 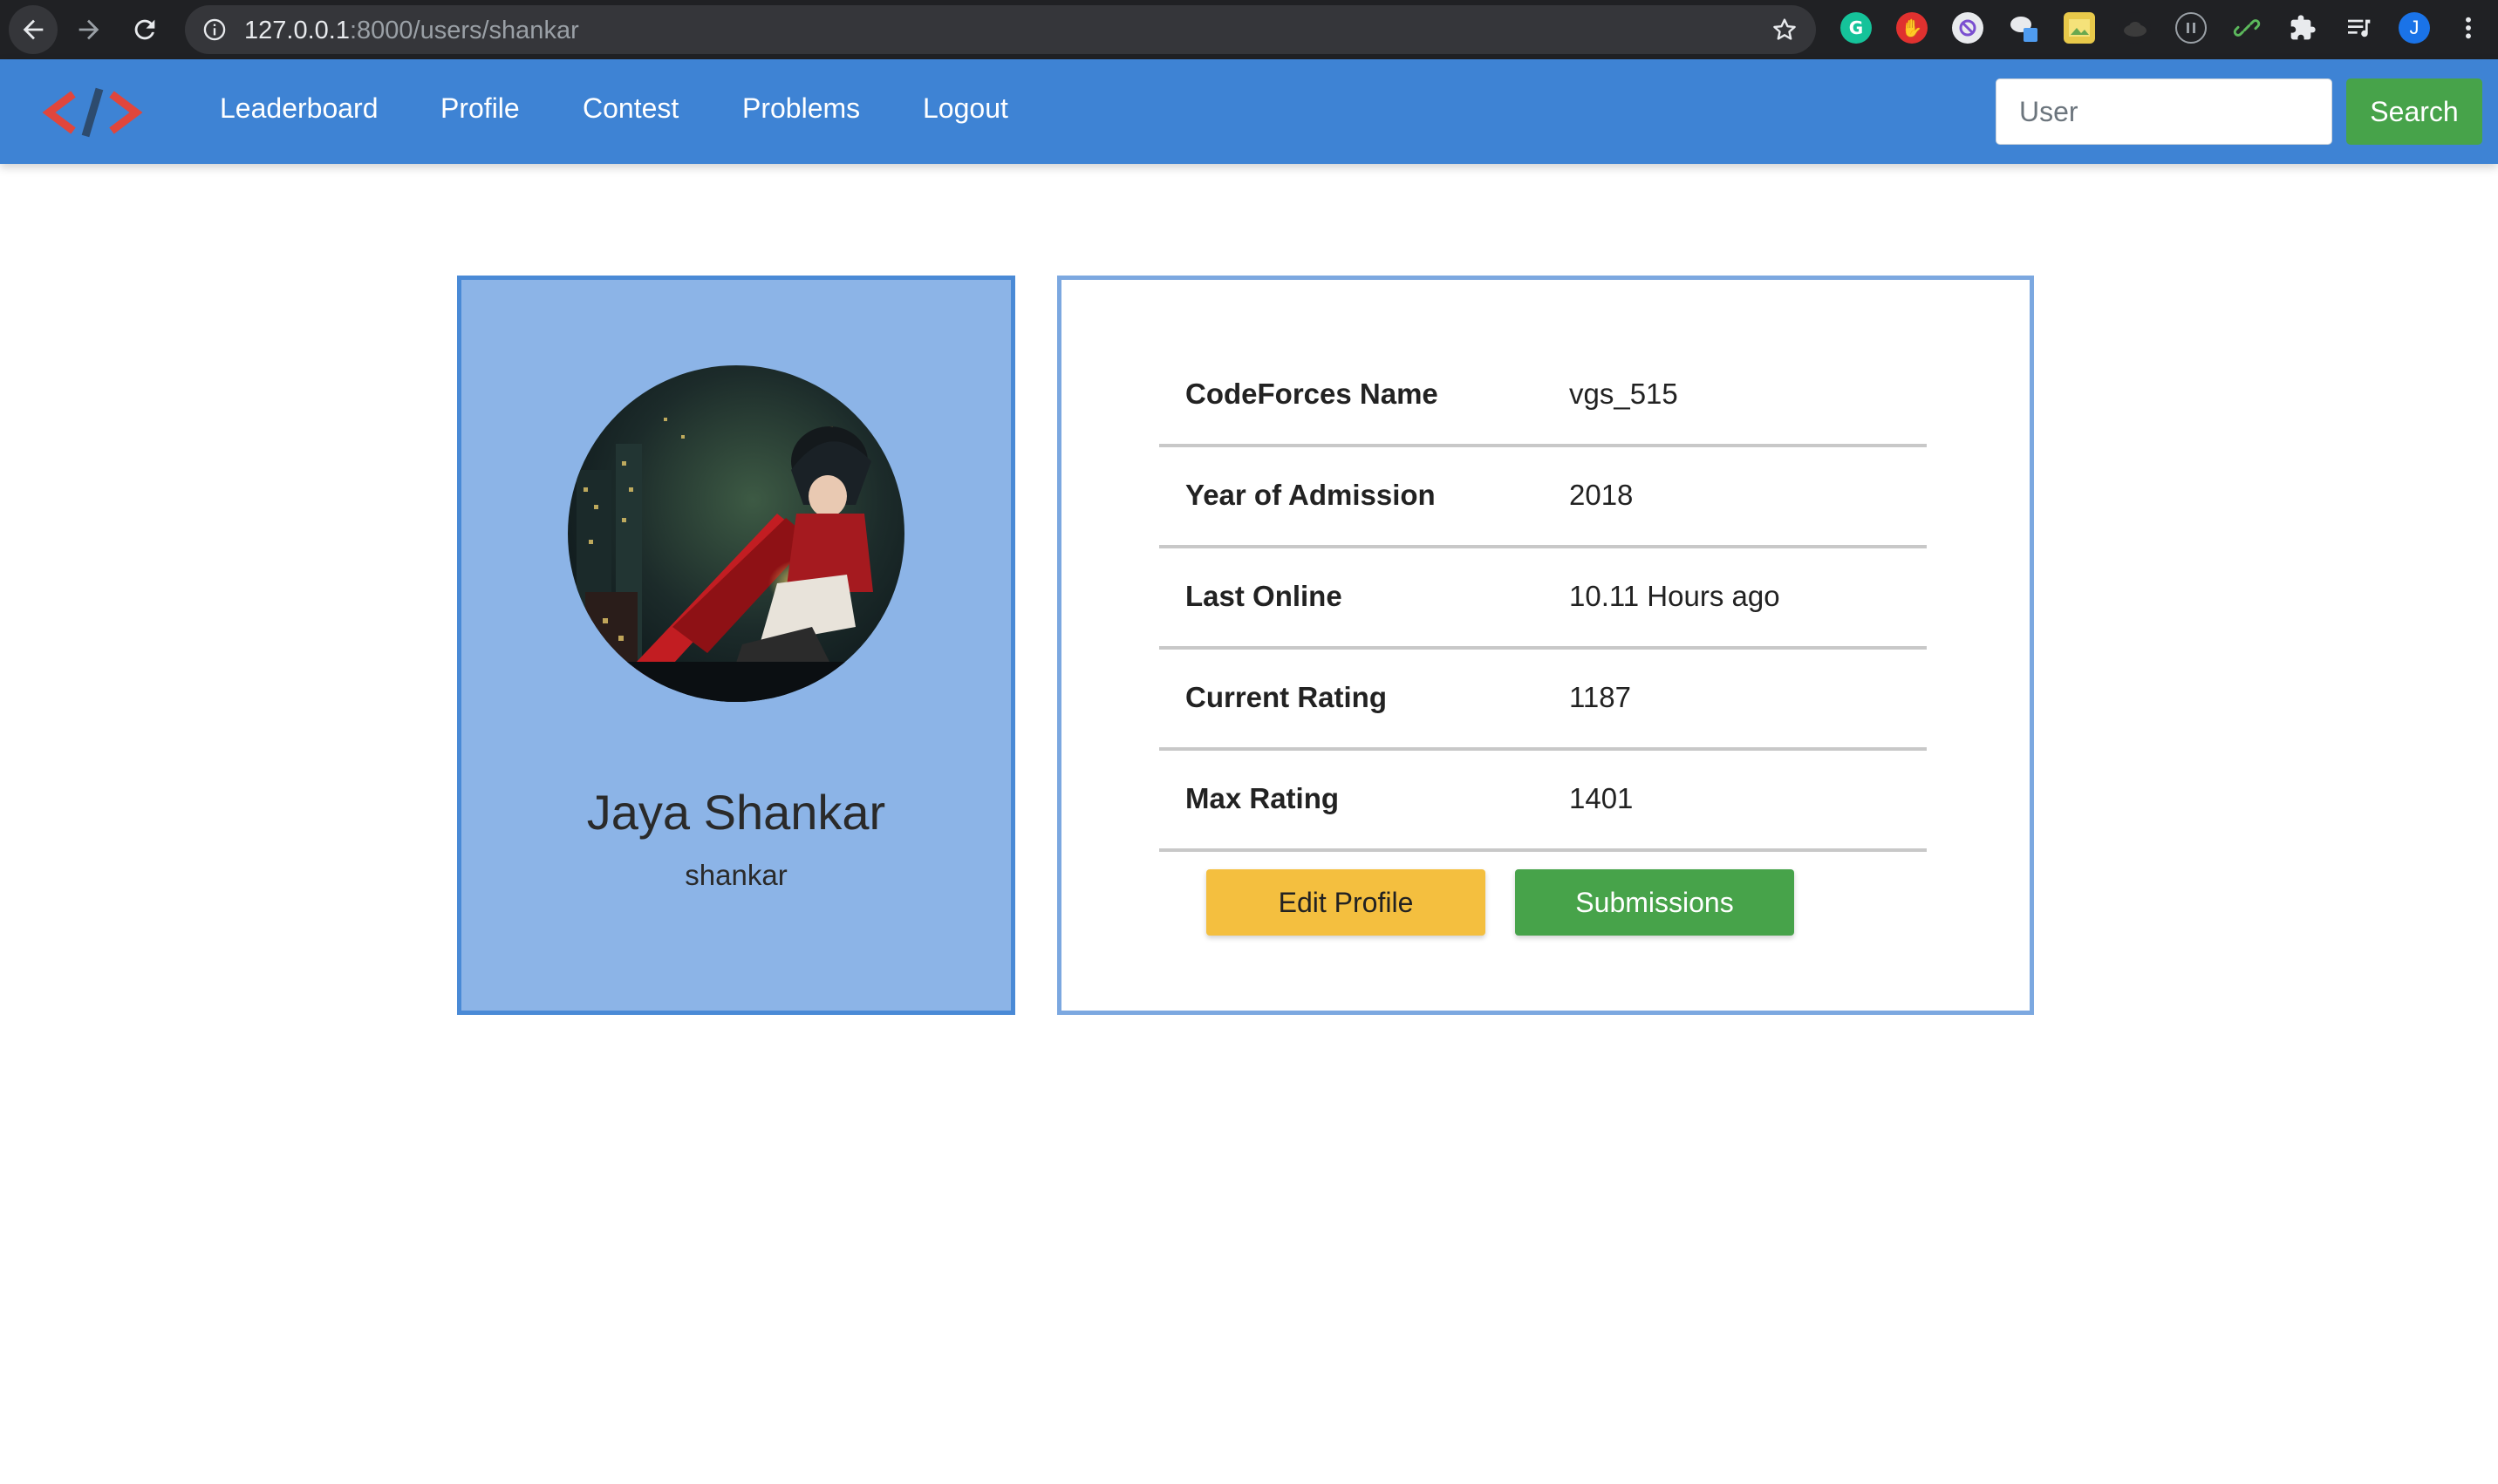 What do you see at coordinates (1600, 697) in the screenshot?
I see `row-value: 1187` at bounding box center [1600, 697].